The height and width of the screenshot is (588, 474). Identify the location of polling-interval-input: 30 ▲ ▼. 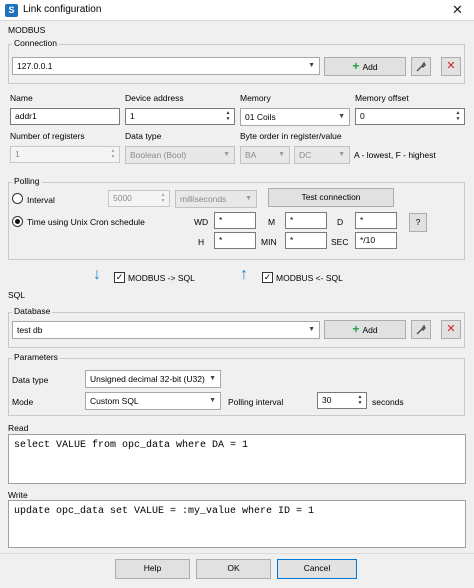
(342, 400).